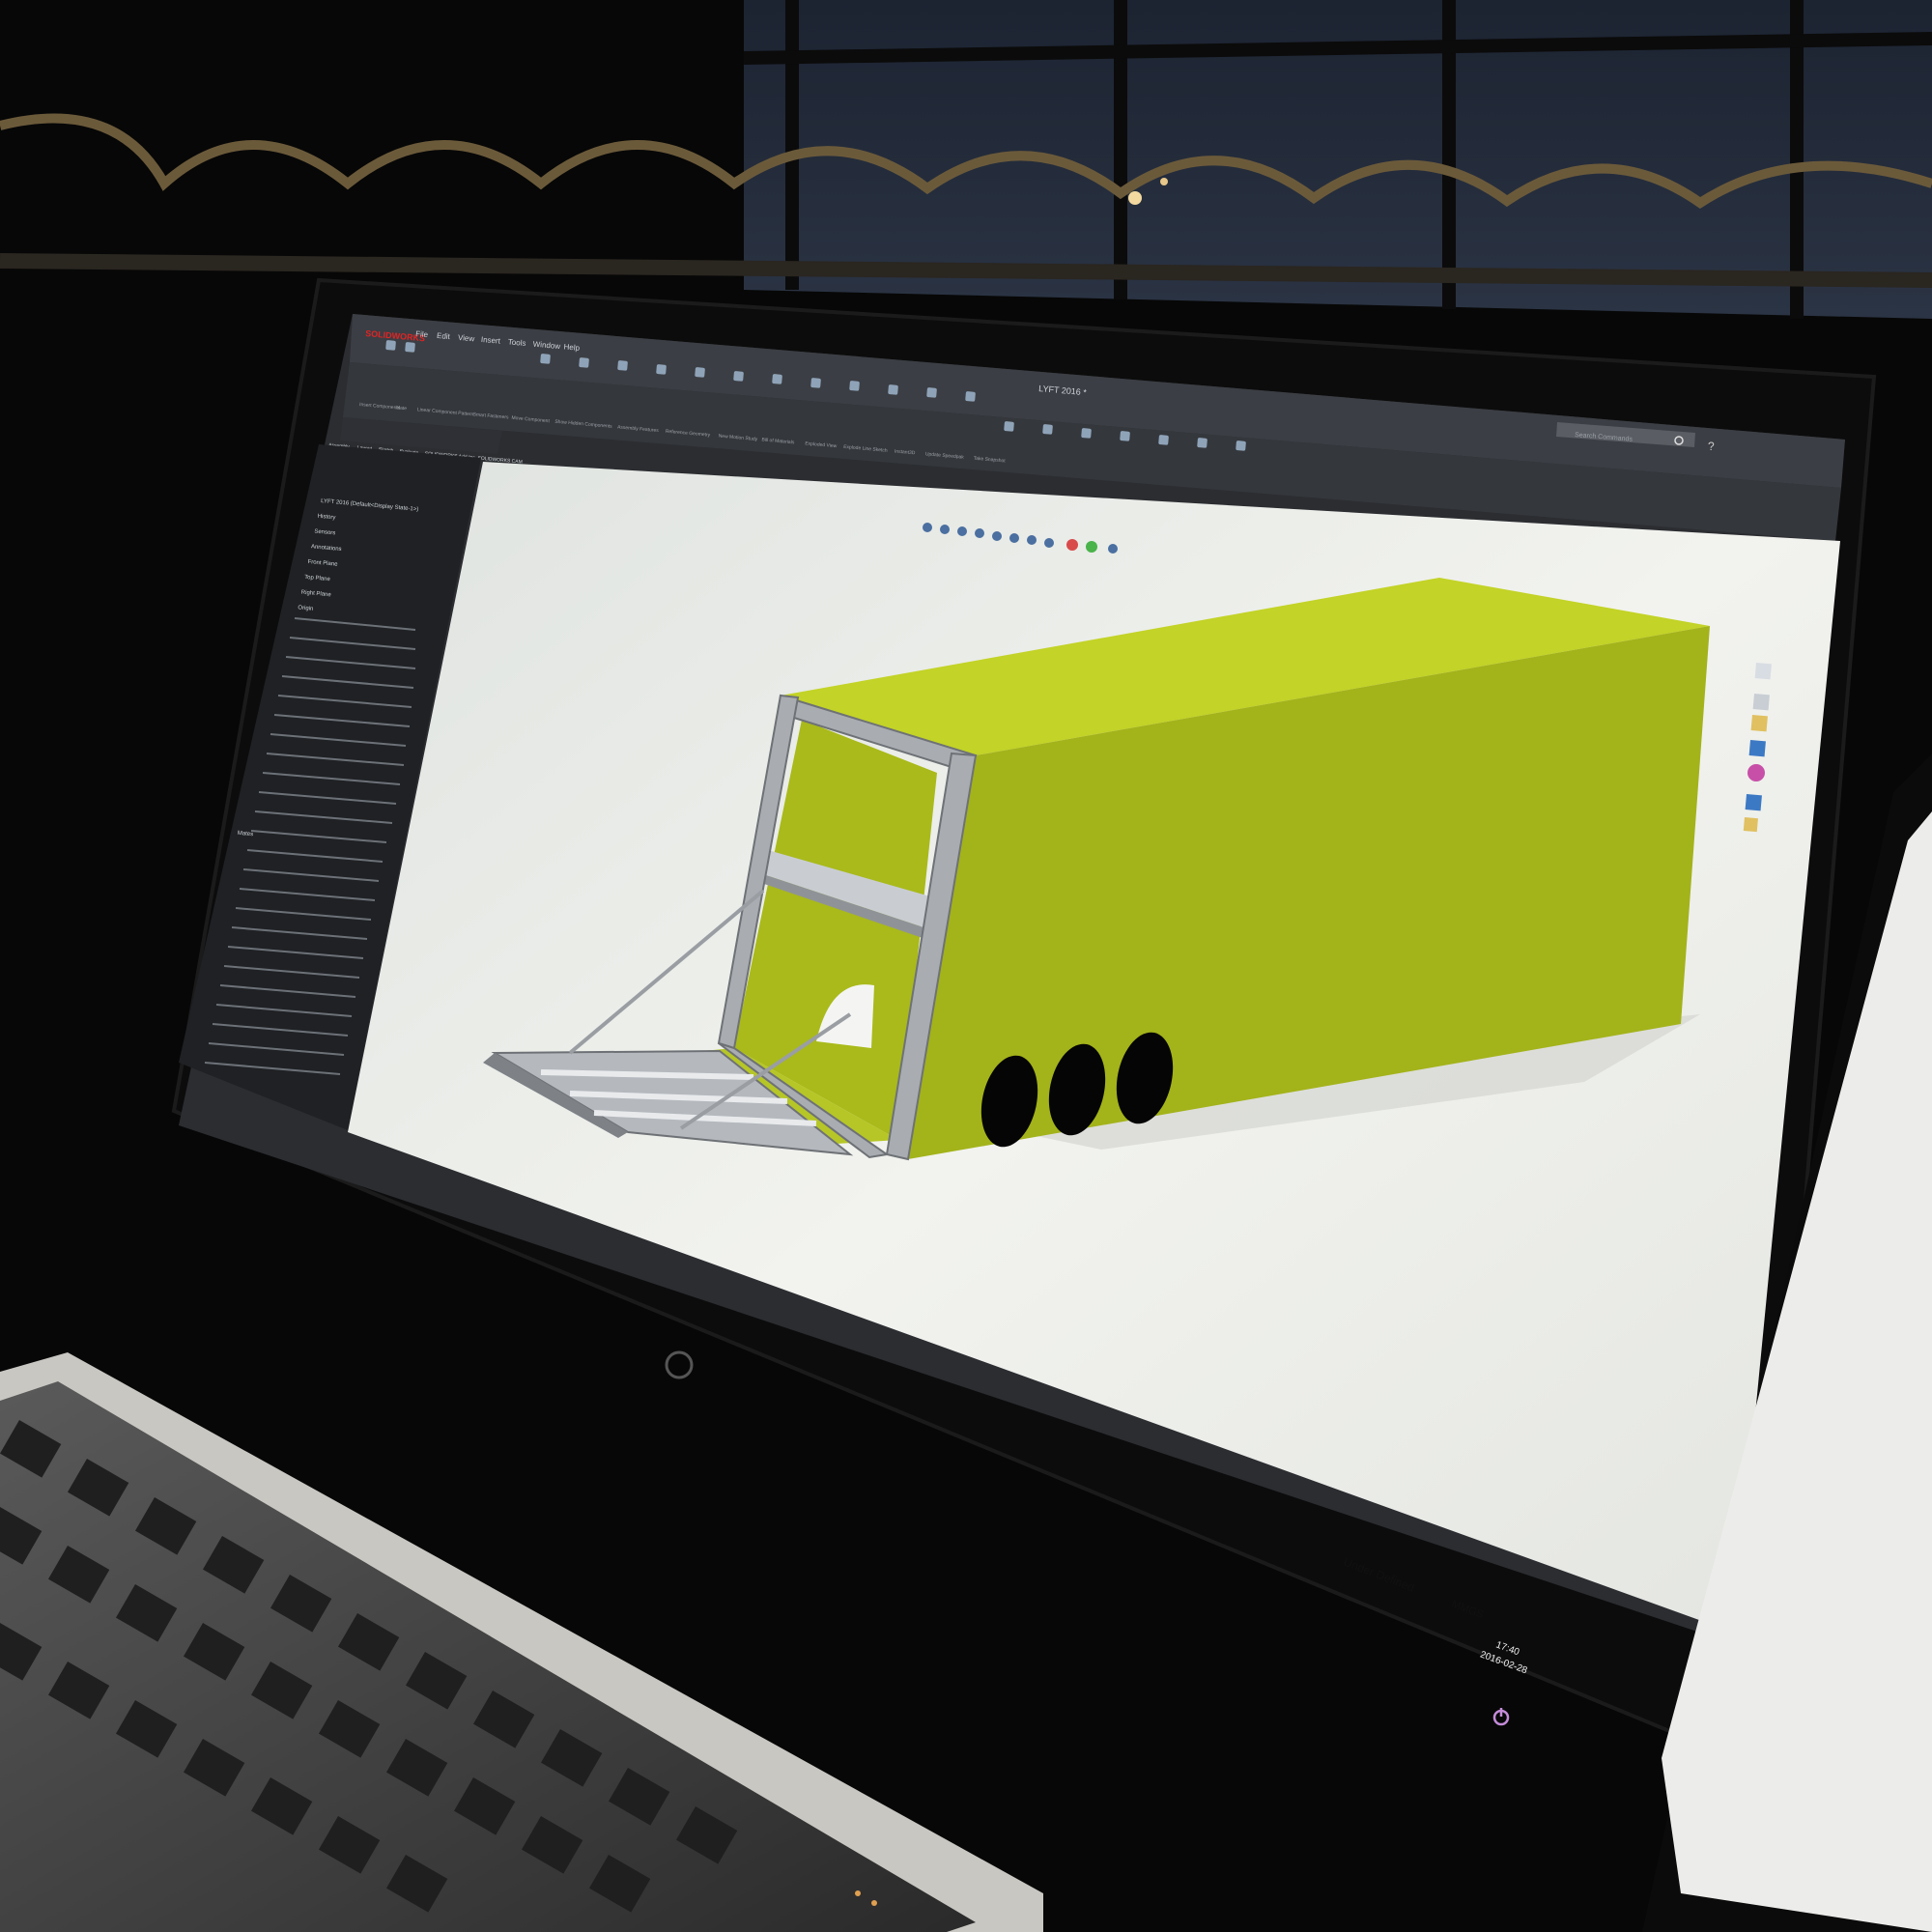  I want to click on custom-icon, so click(1750, 825).